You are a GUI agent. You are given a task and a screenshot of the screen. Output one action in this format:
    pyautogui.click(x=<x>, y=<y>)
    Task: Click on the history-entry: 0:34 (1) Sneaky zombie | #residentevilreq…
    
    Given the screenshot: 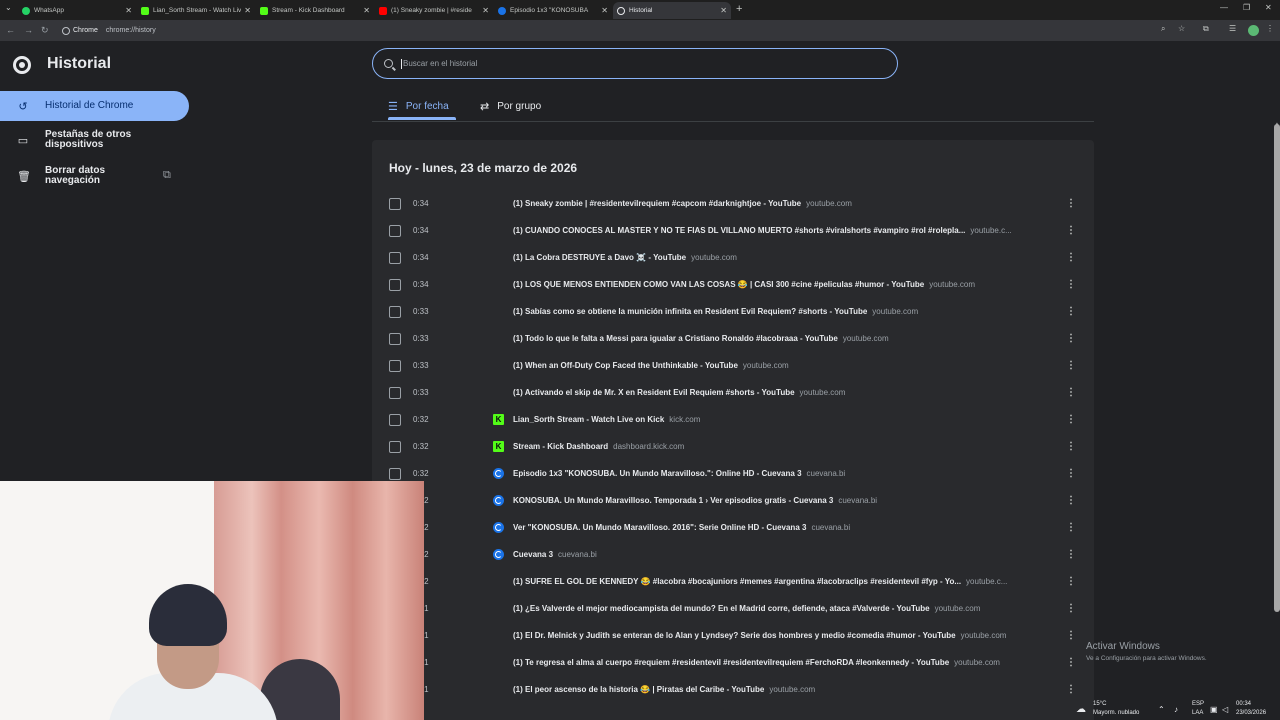 What is the action you would take?
    pyautogui.click(x=733, y=203)
    